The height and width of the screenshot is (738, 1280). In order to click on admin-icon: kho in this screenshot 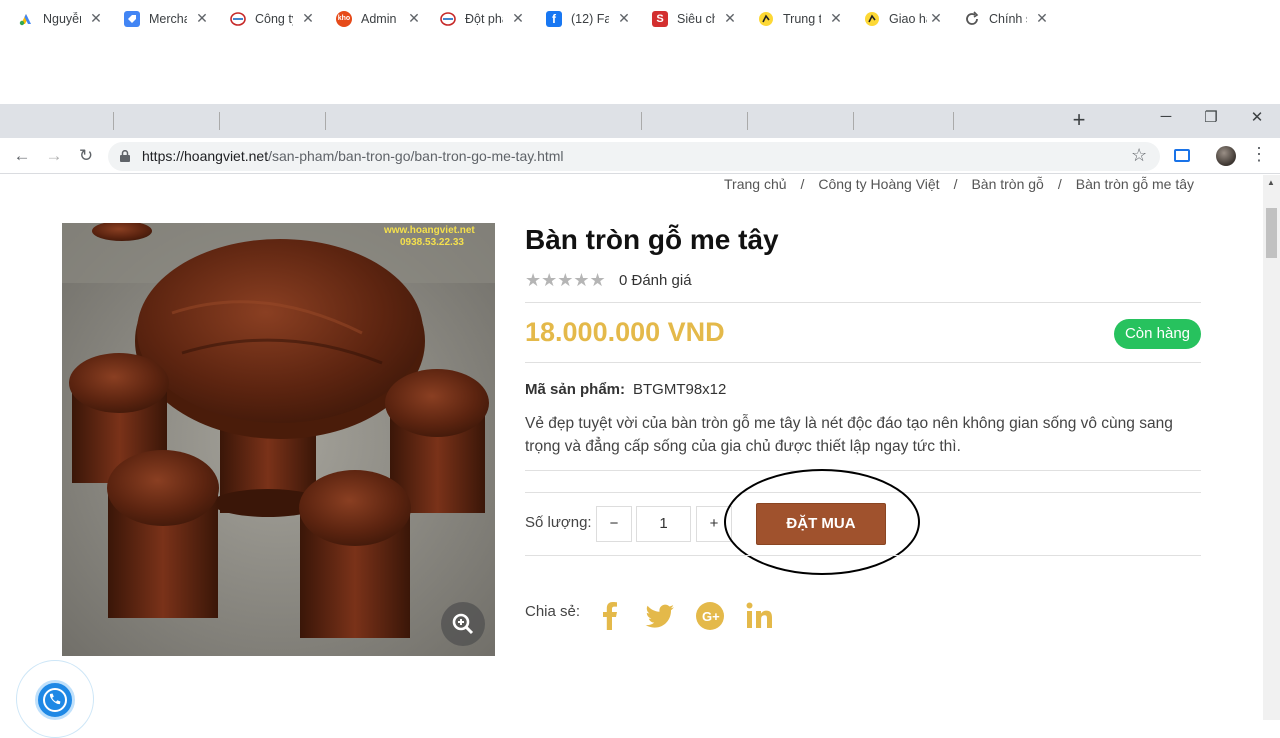, I will do `click(344, 18)`.